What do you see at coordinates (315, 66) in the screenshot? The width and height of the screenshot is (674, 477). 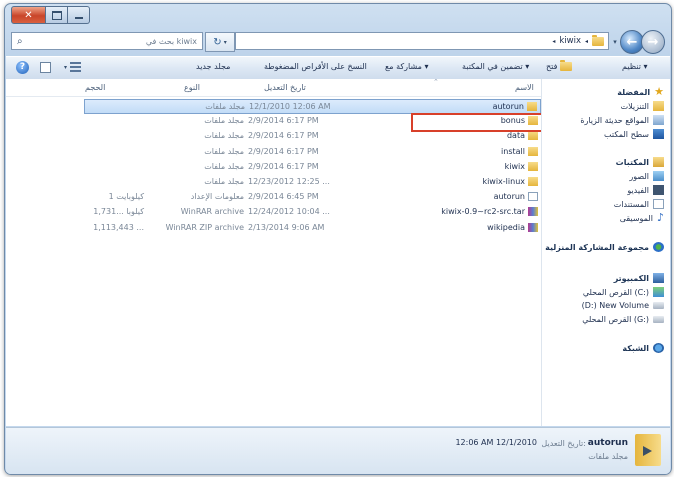 I see `burn-button: النسخ على الأقراص المضغوطة` at bounding box center [315, 66].